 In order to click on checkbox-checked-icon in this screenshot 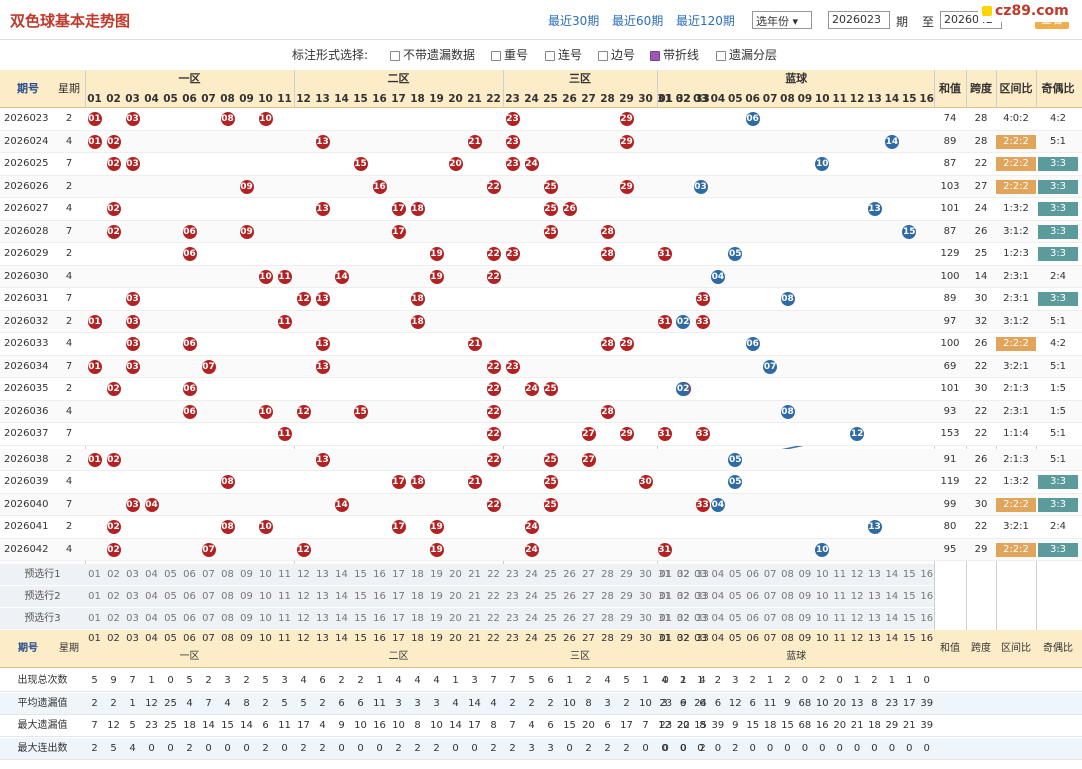, I will do `click(655, 55)`.